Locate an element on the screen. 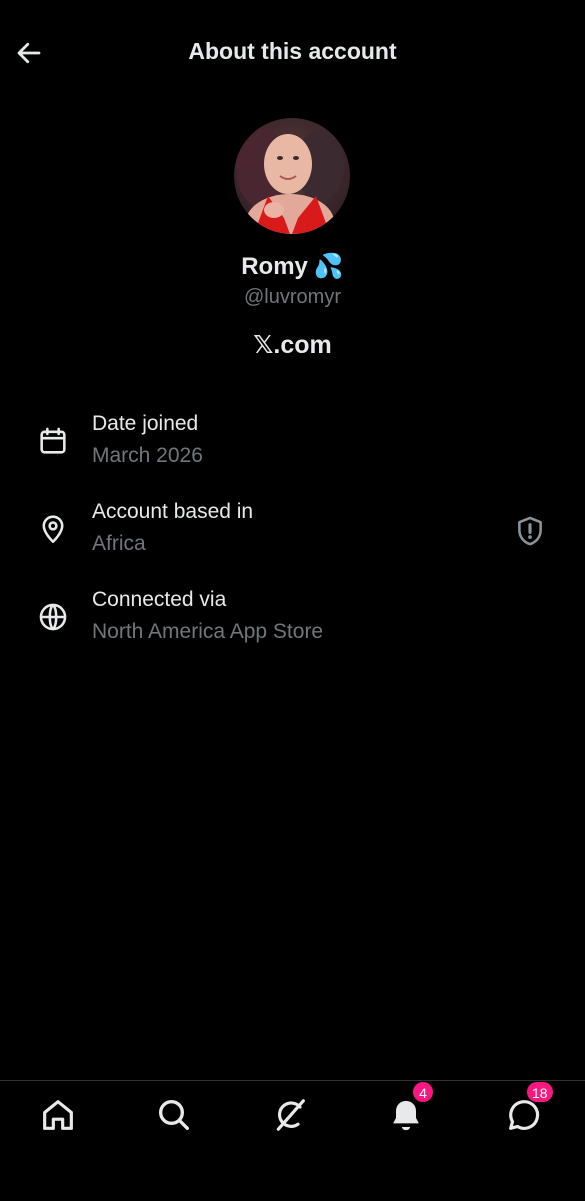  row-value: Africa is located at coordinates (119, 543).